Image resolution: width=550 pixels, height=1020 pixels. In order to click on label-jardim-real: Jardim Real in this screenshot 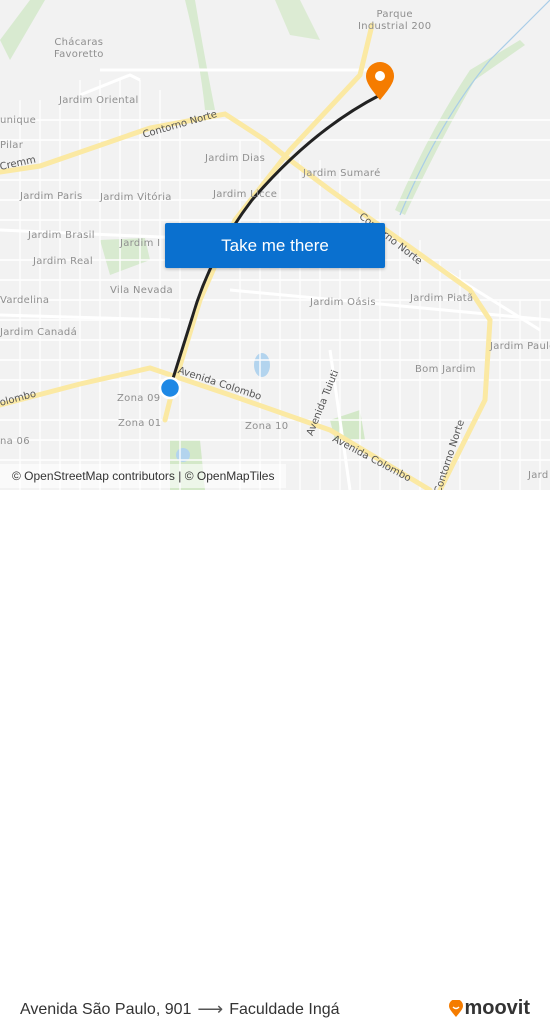, I will do `click(63, 261)`.